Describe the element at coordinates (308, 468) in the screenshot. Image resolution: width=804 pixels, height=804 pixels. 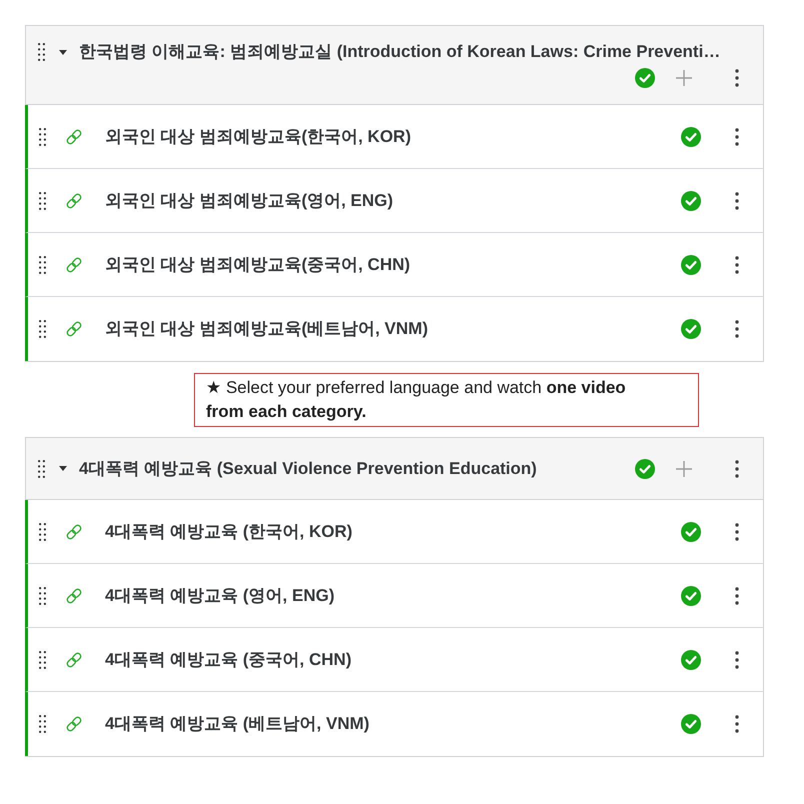
I see `section-title: 4대폭력 예방교육 (Sexual Violence Prevention Education)` at that location.